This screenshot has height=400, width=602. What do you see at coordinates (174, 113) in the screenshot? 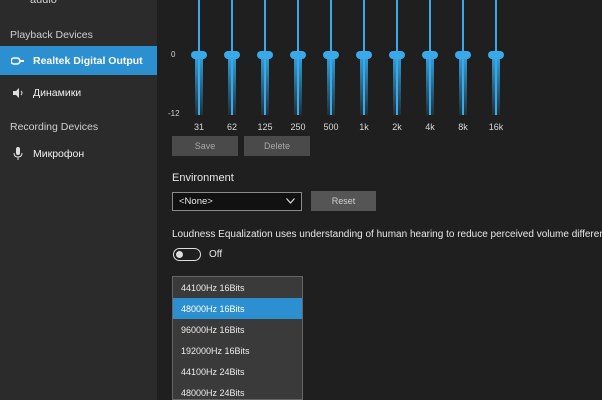
I see `eq-scale-min: -12` at bounding box center [174, 113].